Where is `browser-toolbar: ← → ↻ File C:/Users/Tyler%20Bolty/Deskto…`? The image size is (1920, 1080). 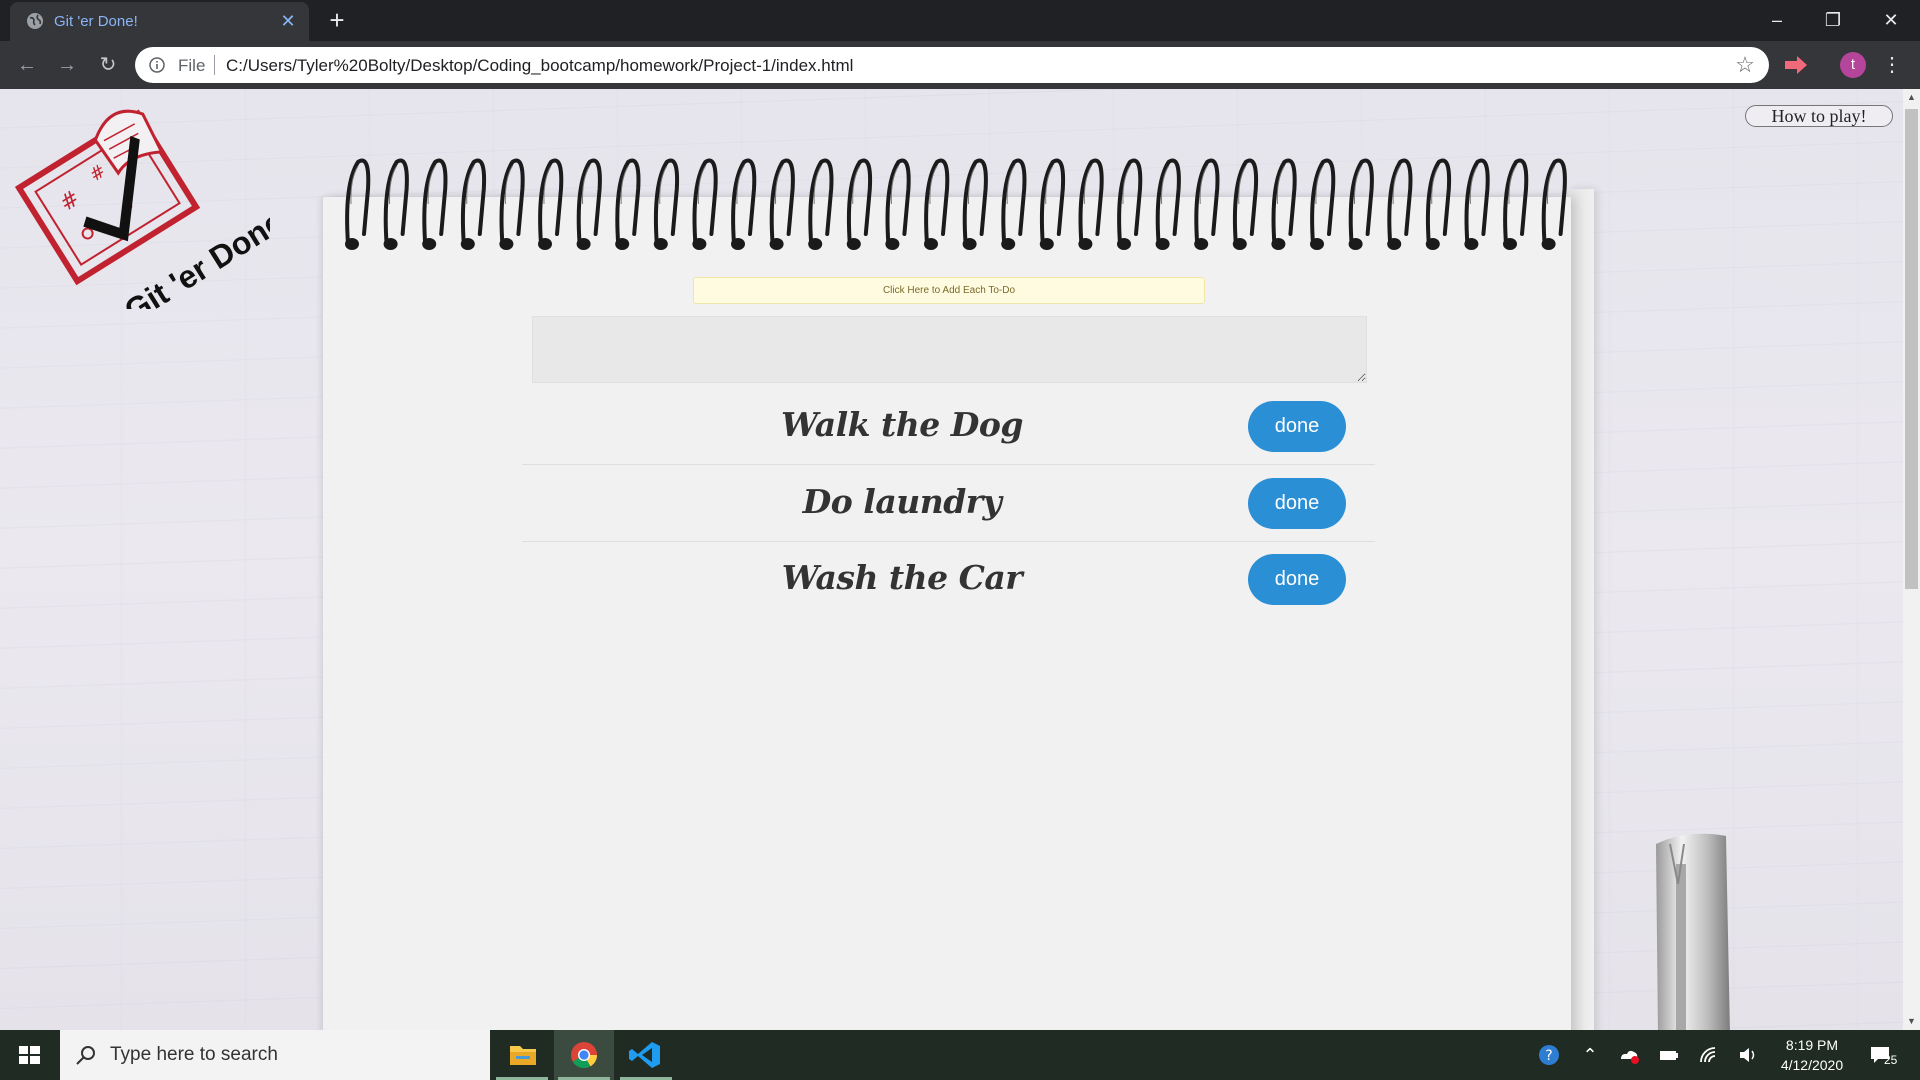
browser-toolbar: ← → ↻ File C:/Users/Tyler%20Bolty/Deskto… is located at coordinates (960, 65).